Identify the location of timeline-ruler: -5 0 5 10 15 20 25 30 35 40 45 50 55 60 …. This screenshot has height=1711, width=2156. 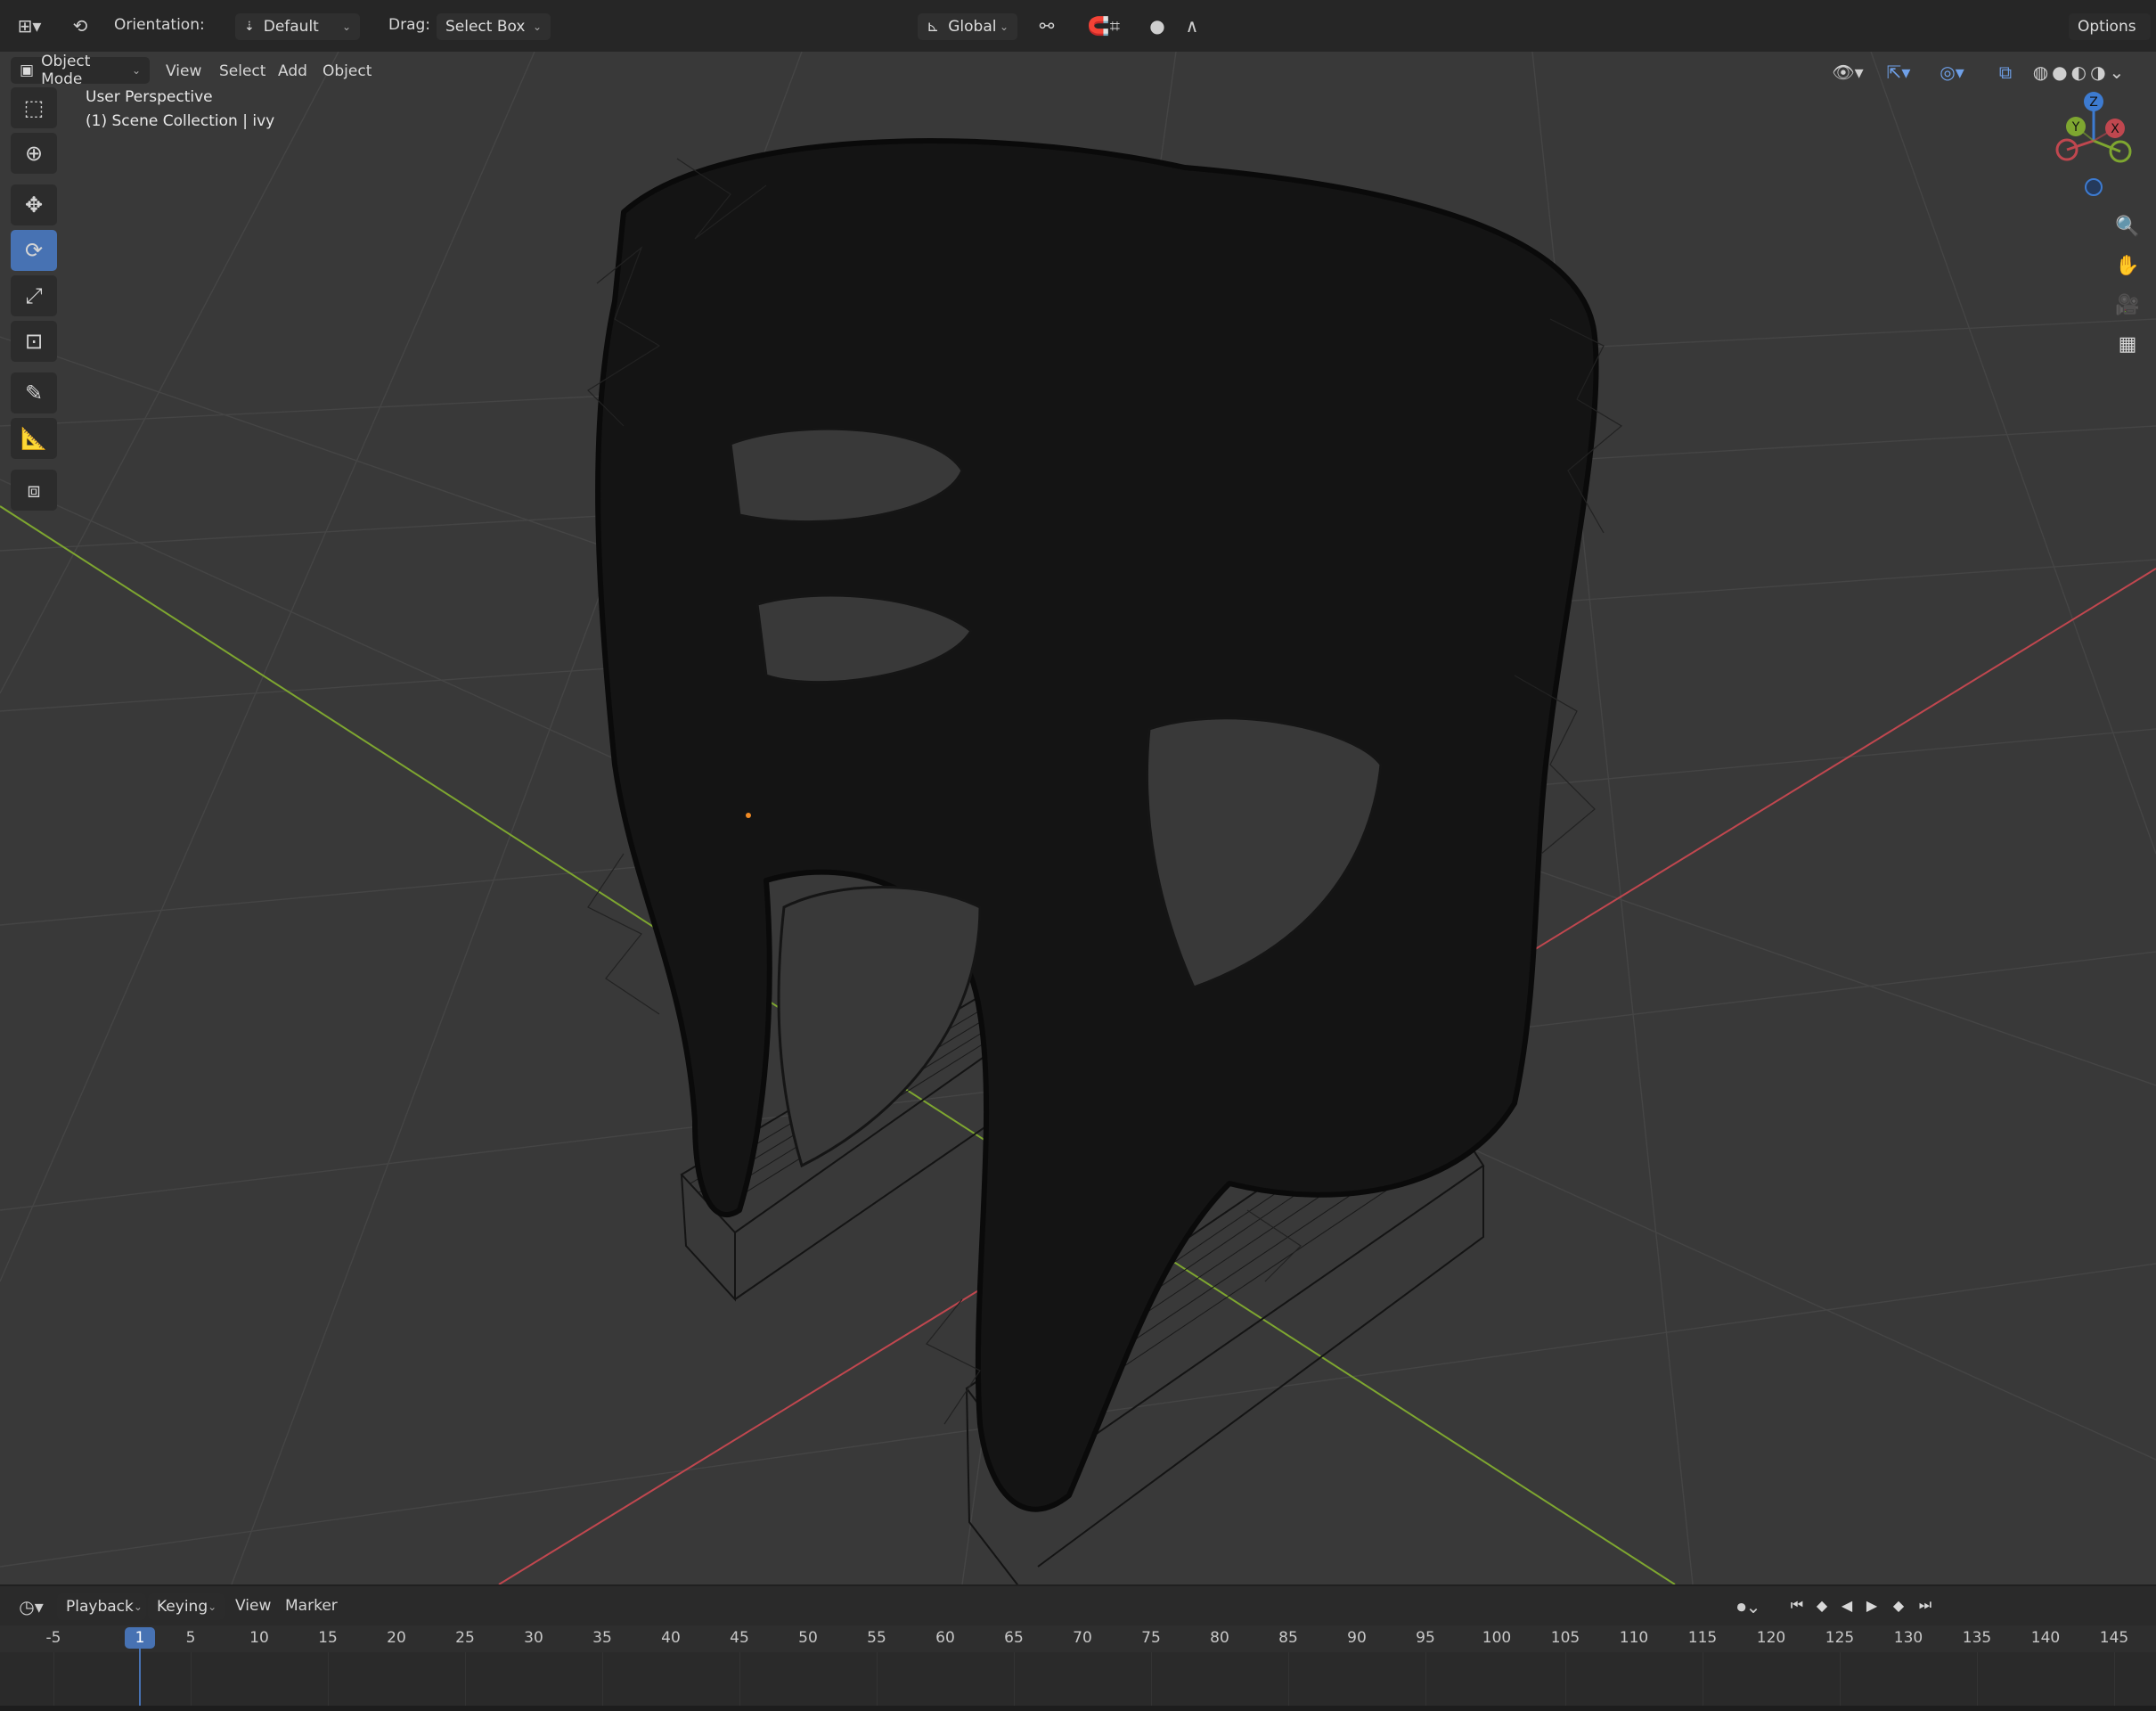
(1078, 1638).